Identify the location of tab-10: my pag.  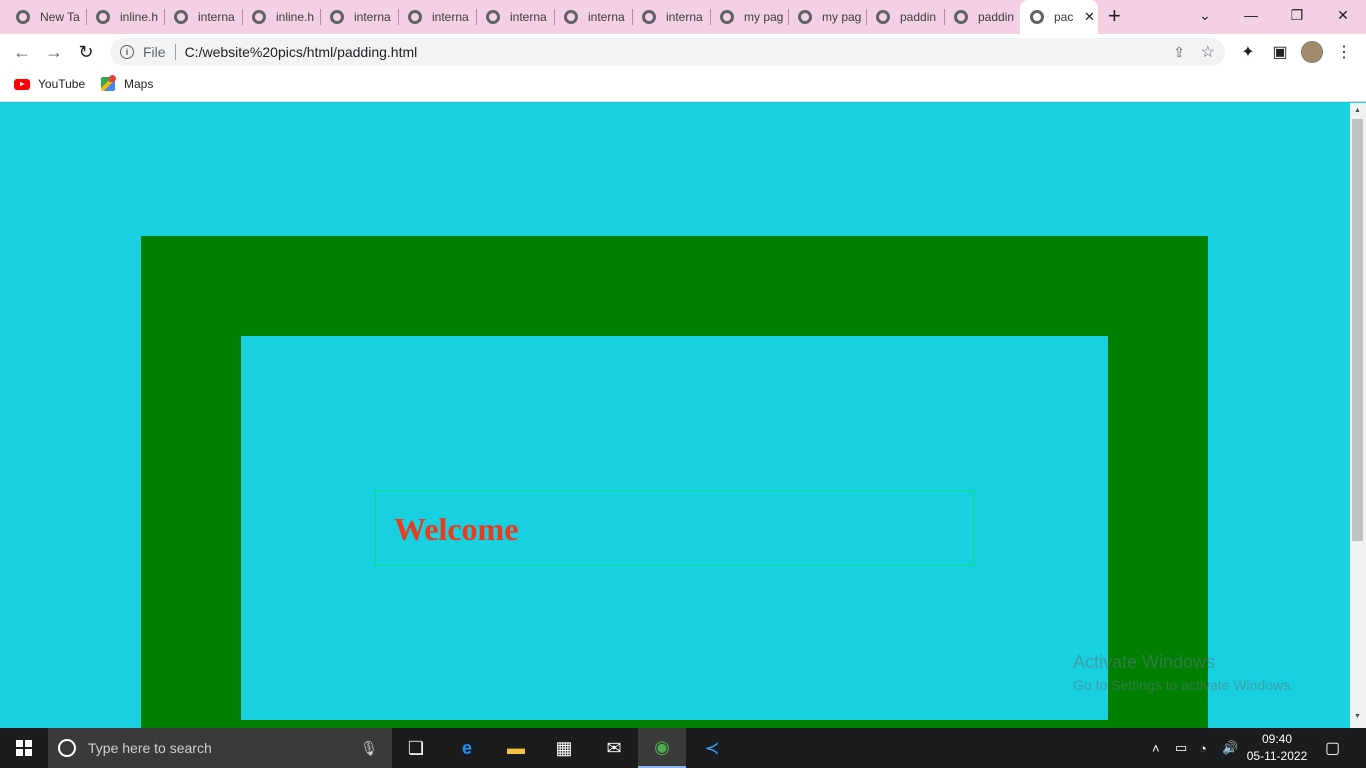
(827, 17).